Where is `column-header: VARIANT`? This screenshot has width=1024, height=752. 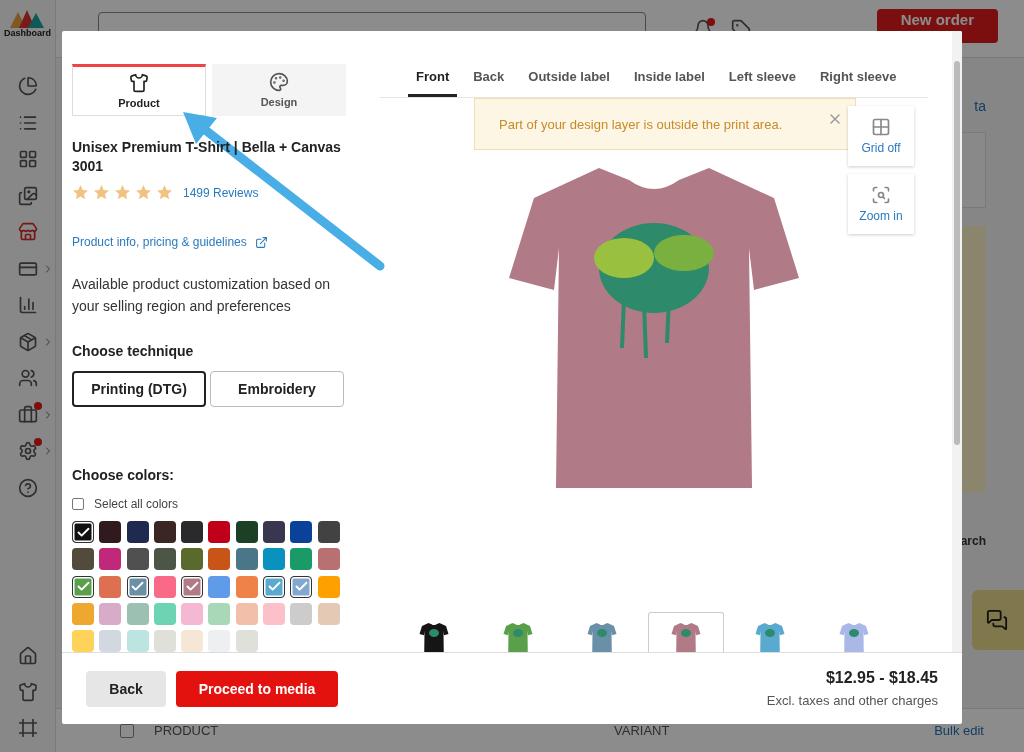 column-header: VARIANT is located at coordinates (642, 730).